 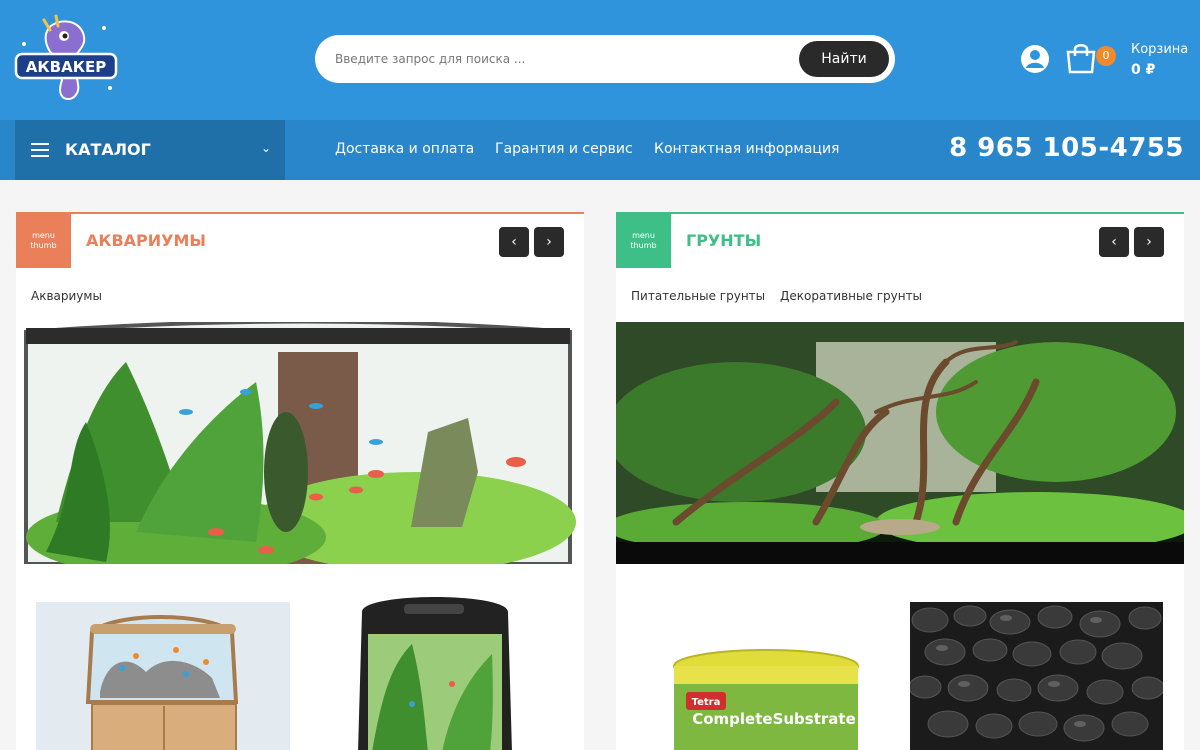 What do you see at coordinates (1106, 56) in the screenshot?
I see `cart-count-badge: 0` at bounding box center [1106, 56].